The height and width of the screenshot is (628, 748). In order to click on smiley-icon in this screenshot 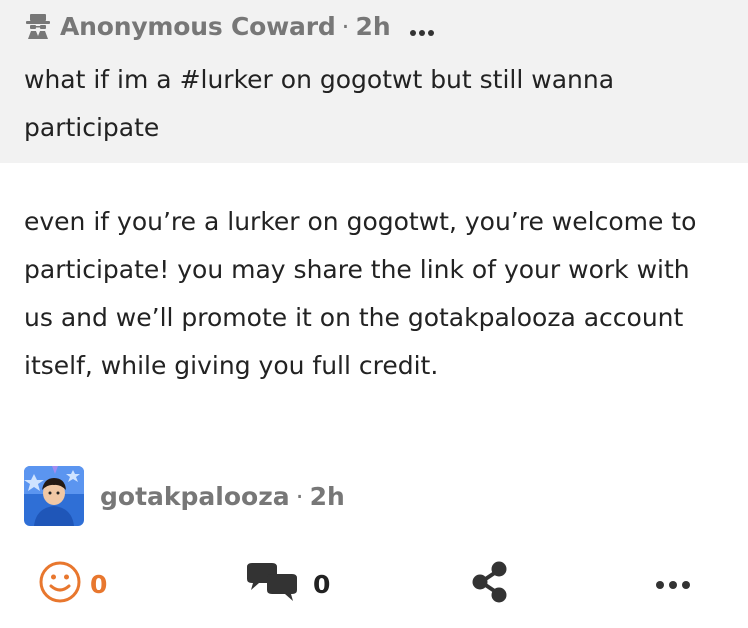, I will do `click(60, 584)`.